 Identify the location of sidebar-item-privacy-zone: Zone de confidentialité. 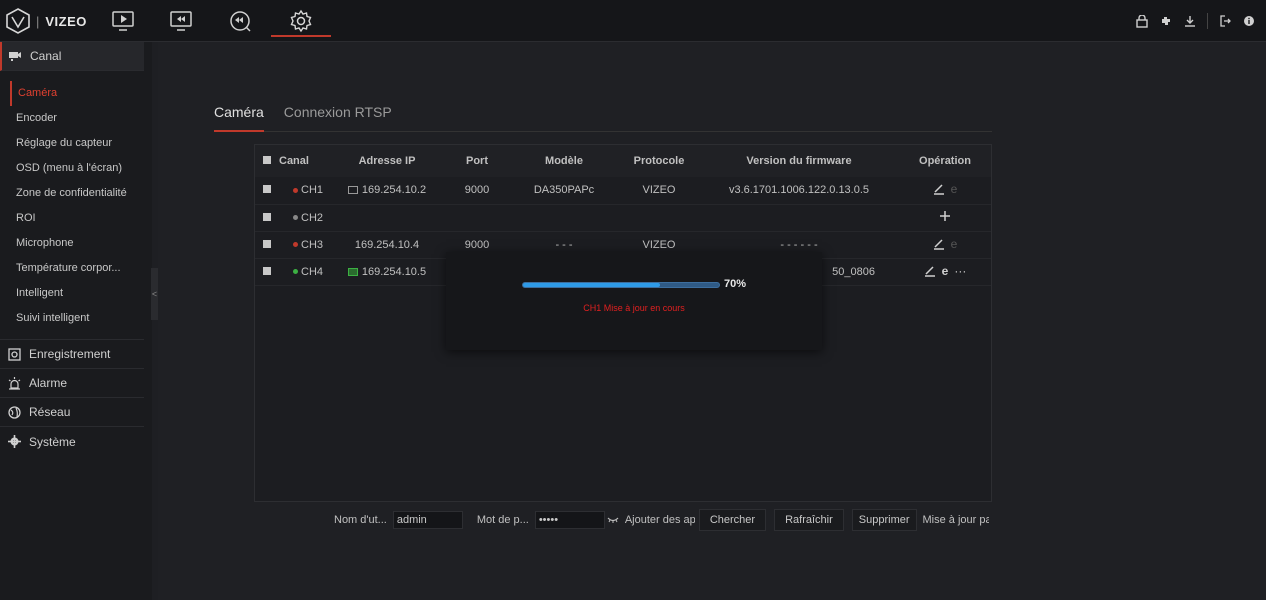
(70, 193).